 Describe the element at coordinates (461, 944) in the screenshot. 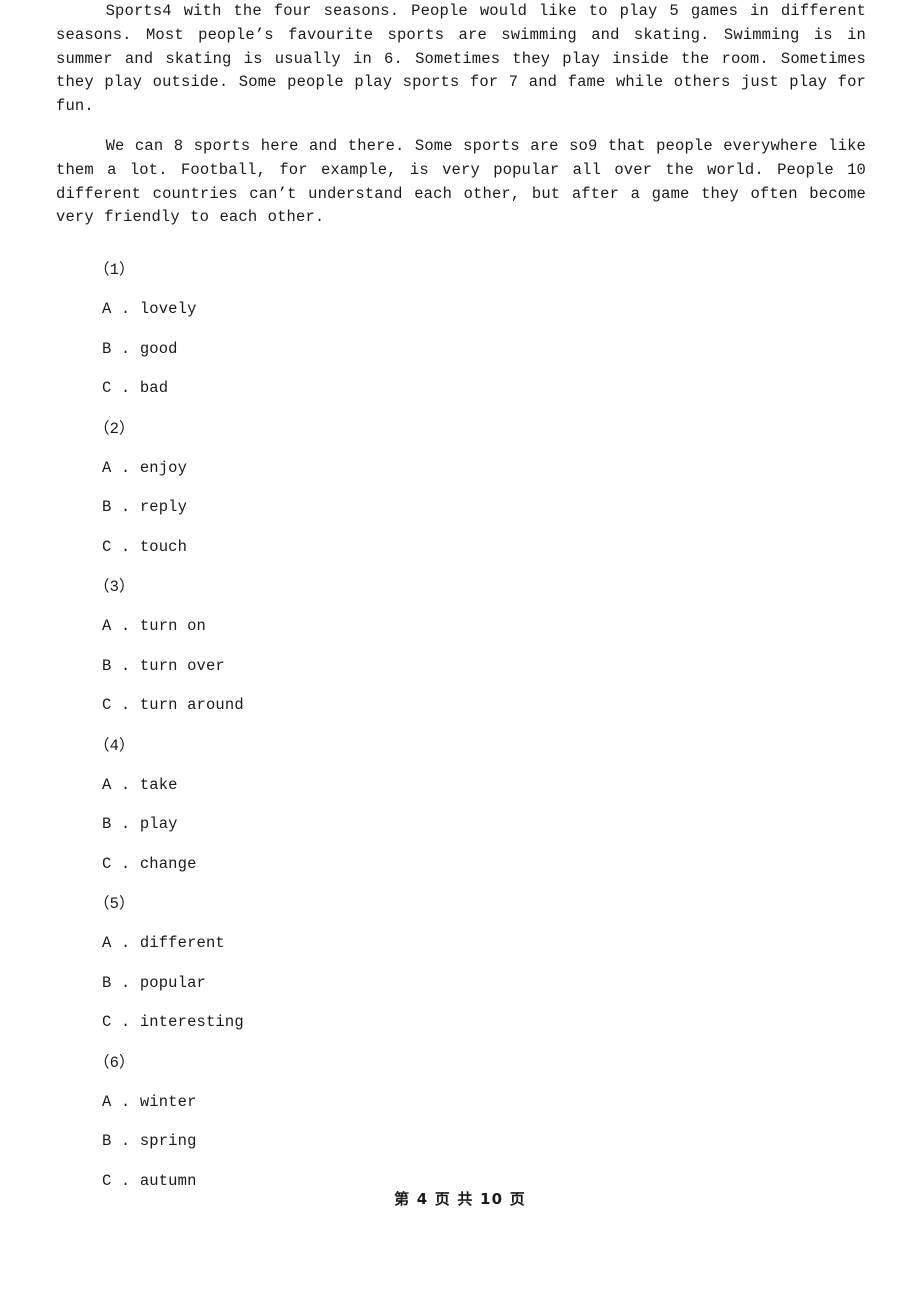

I see `option-5-a: A . different` at that location.